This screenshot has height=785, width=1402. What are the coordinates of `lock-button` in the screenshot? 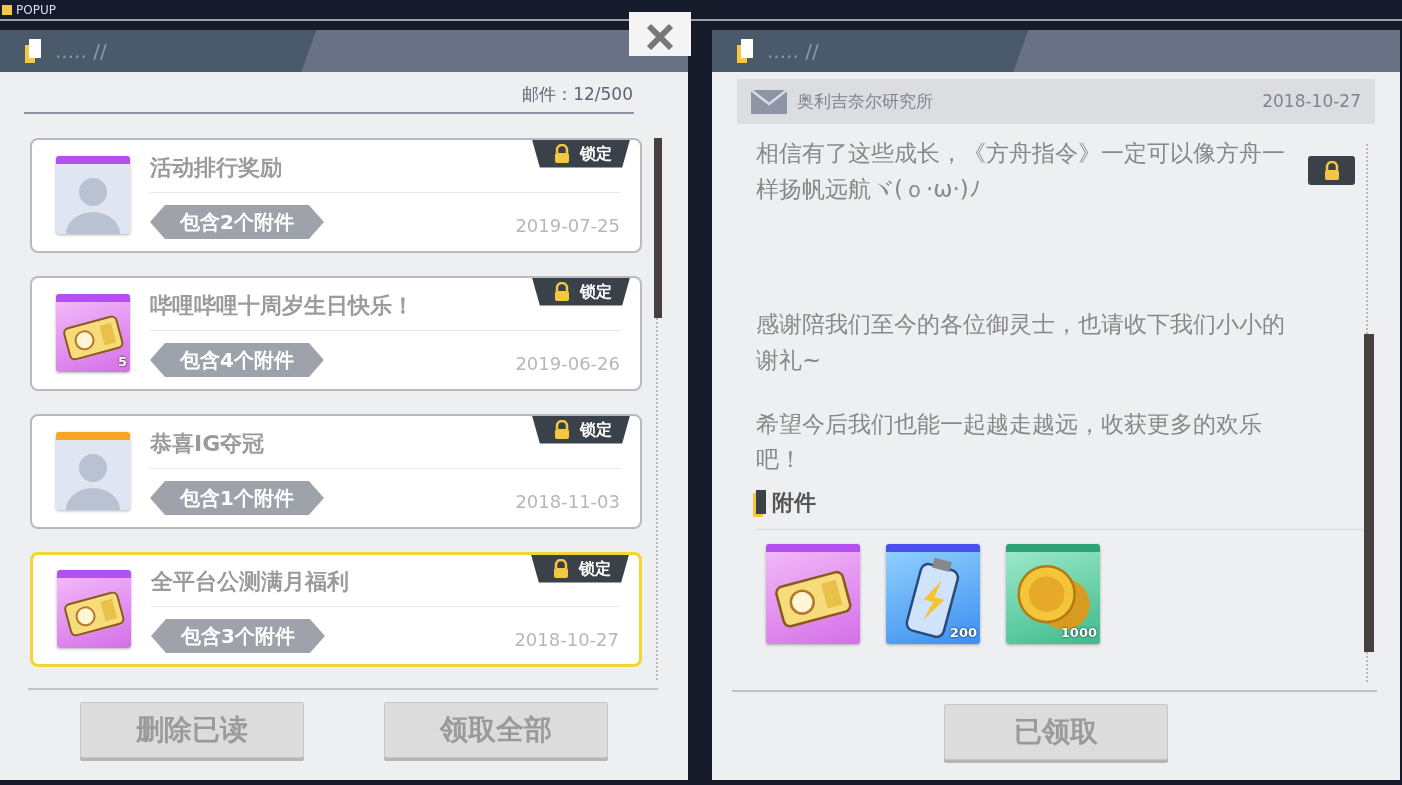 It's located at (1331, 170).